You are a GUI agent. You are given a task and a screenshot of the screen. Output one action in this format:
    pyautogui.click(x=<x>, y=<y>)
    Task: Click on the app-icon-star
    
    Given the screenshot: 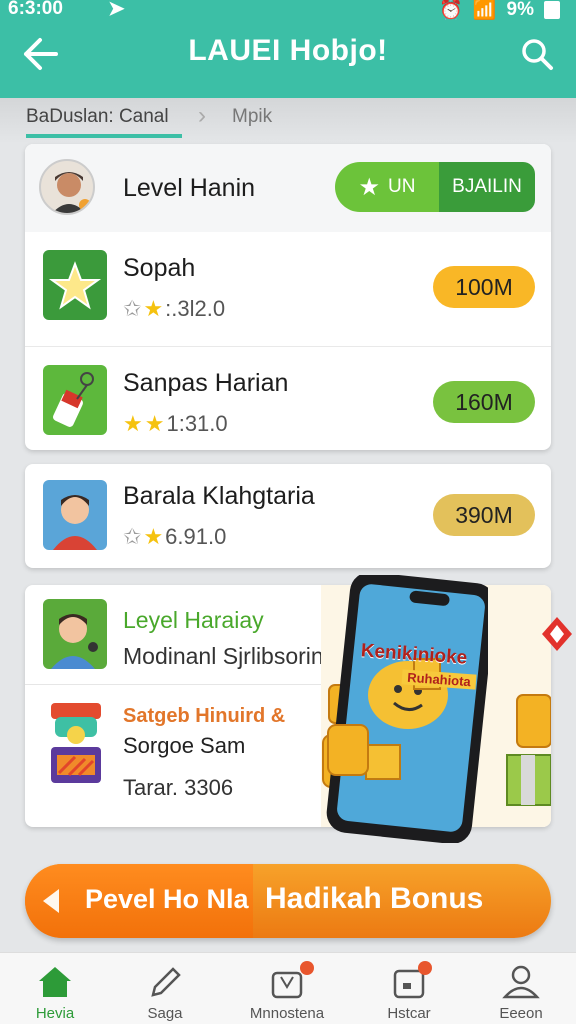 What is the action you would take?
    pyautogui.click(x=75, y=285)
    